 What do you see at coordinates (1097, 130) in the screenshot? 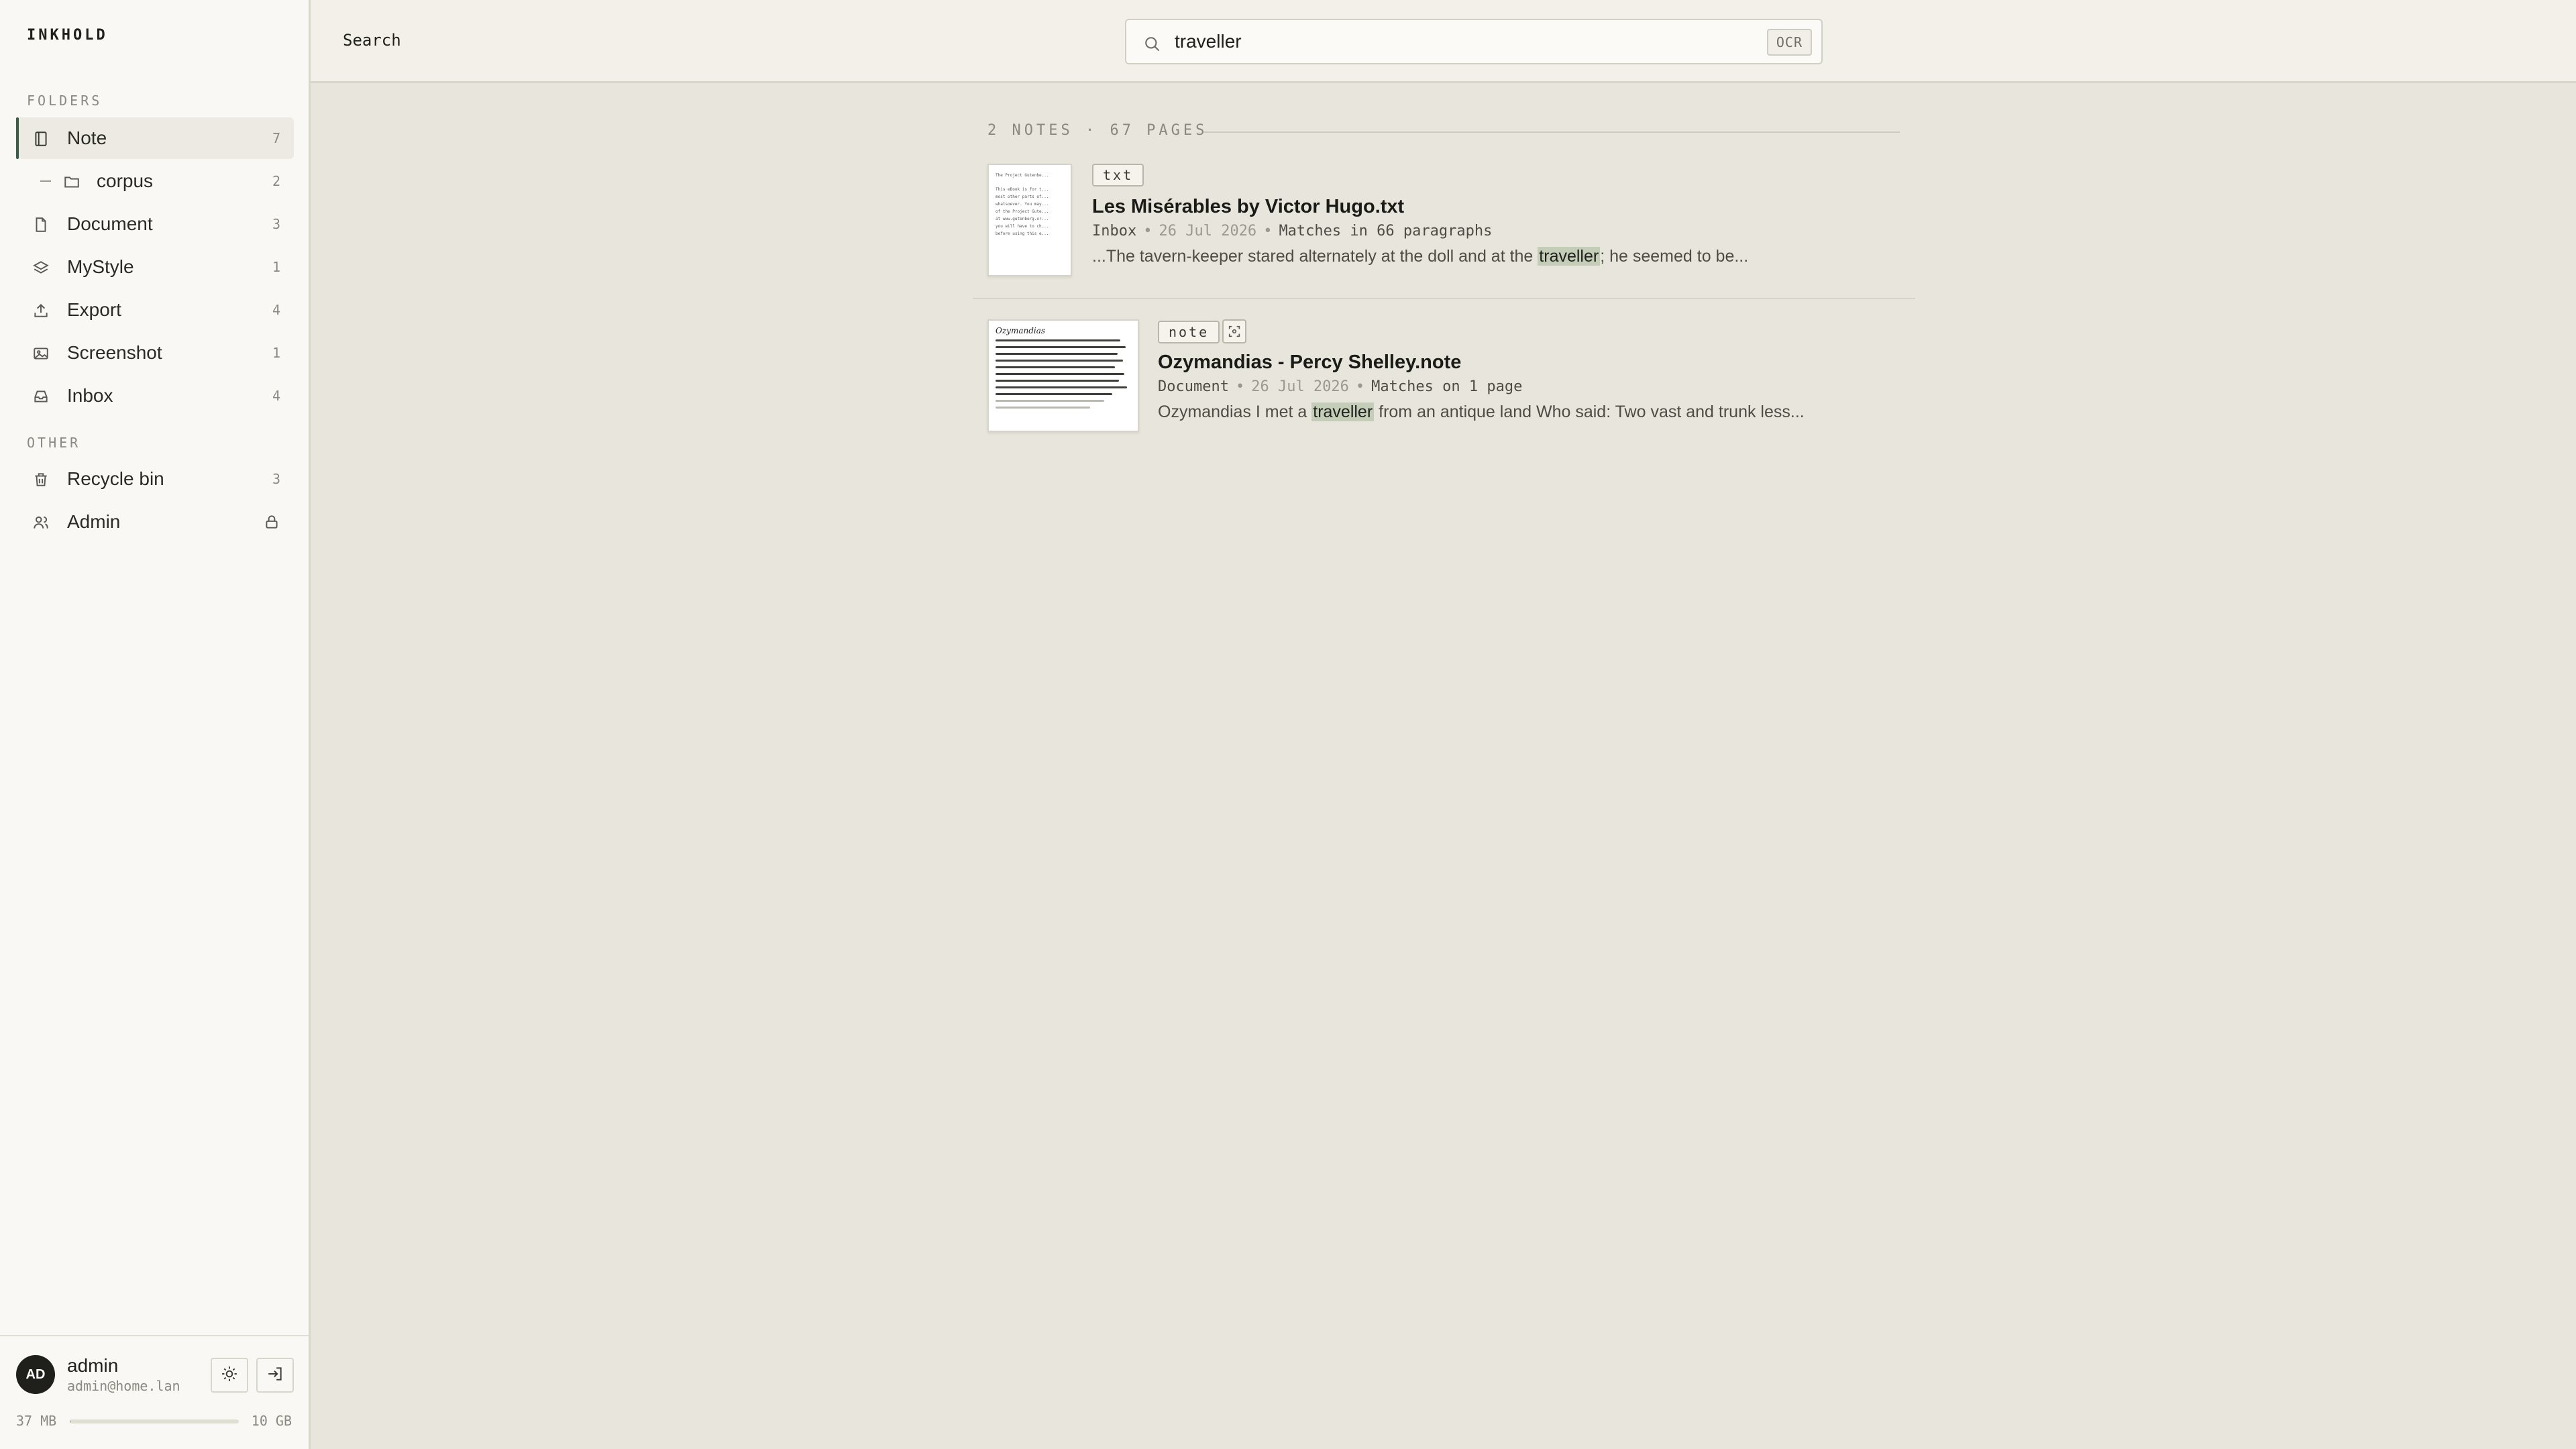
I see `results-summary: 2 NOTES · 67 PAGES` at bounding box center [1097, 130].